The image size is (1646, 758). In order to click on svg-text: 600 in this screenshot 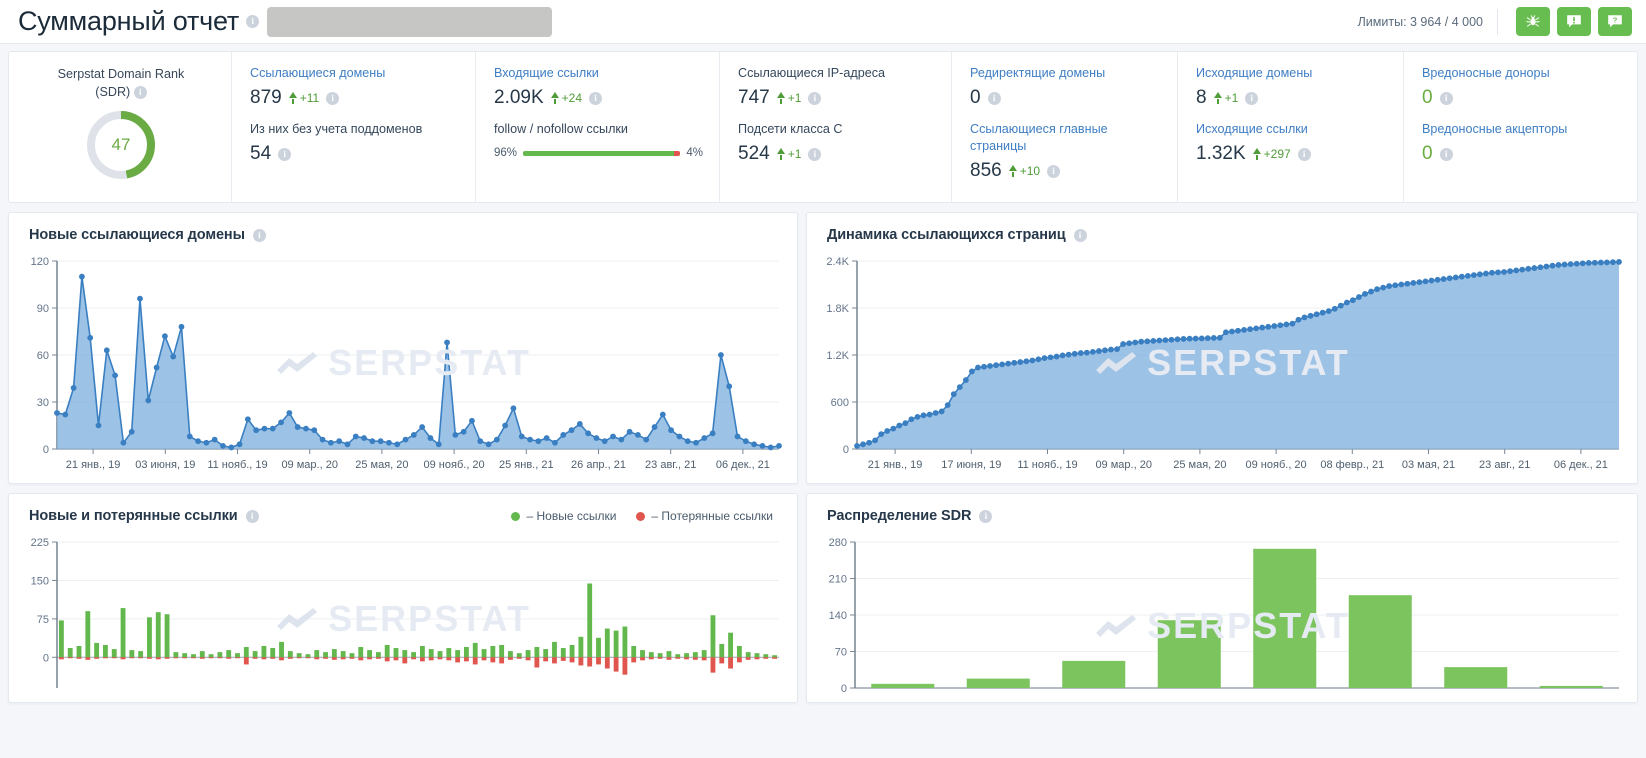, I will do `click(840, 403)`.